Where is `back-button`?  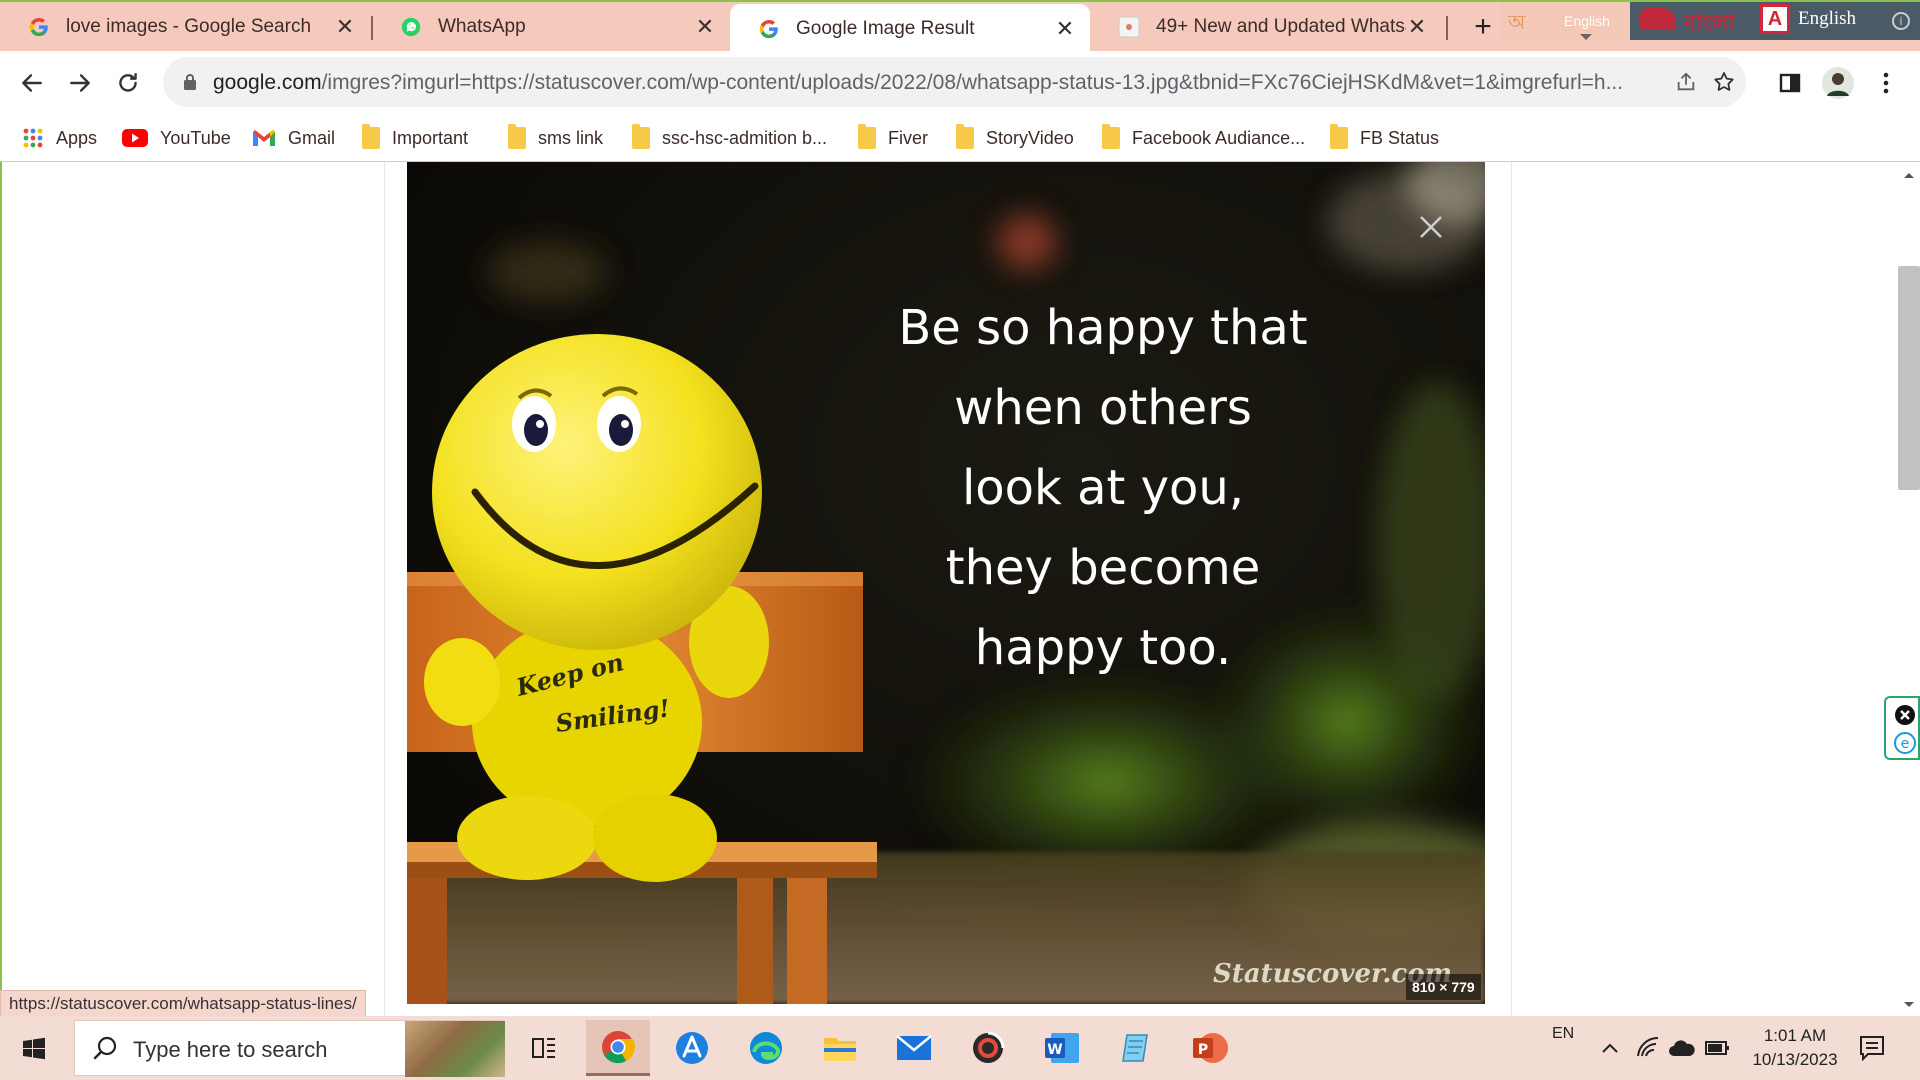 back-button is located at coordinates (32, 83).